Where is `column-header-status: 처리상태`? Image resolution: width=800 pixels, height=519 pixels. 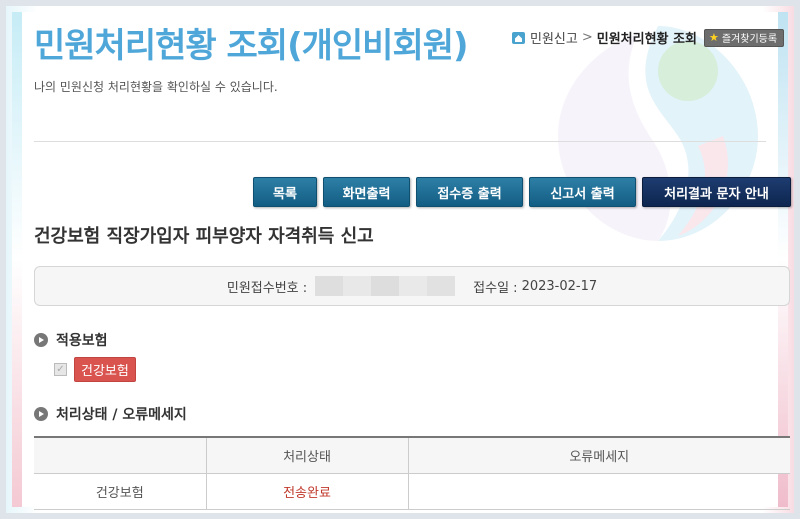
column-header-status: 처리상태 is located at coordinates (306, 455).